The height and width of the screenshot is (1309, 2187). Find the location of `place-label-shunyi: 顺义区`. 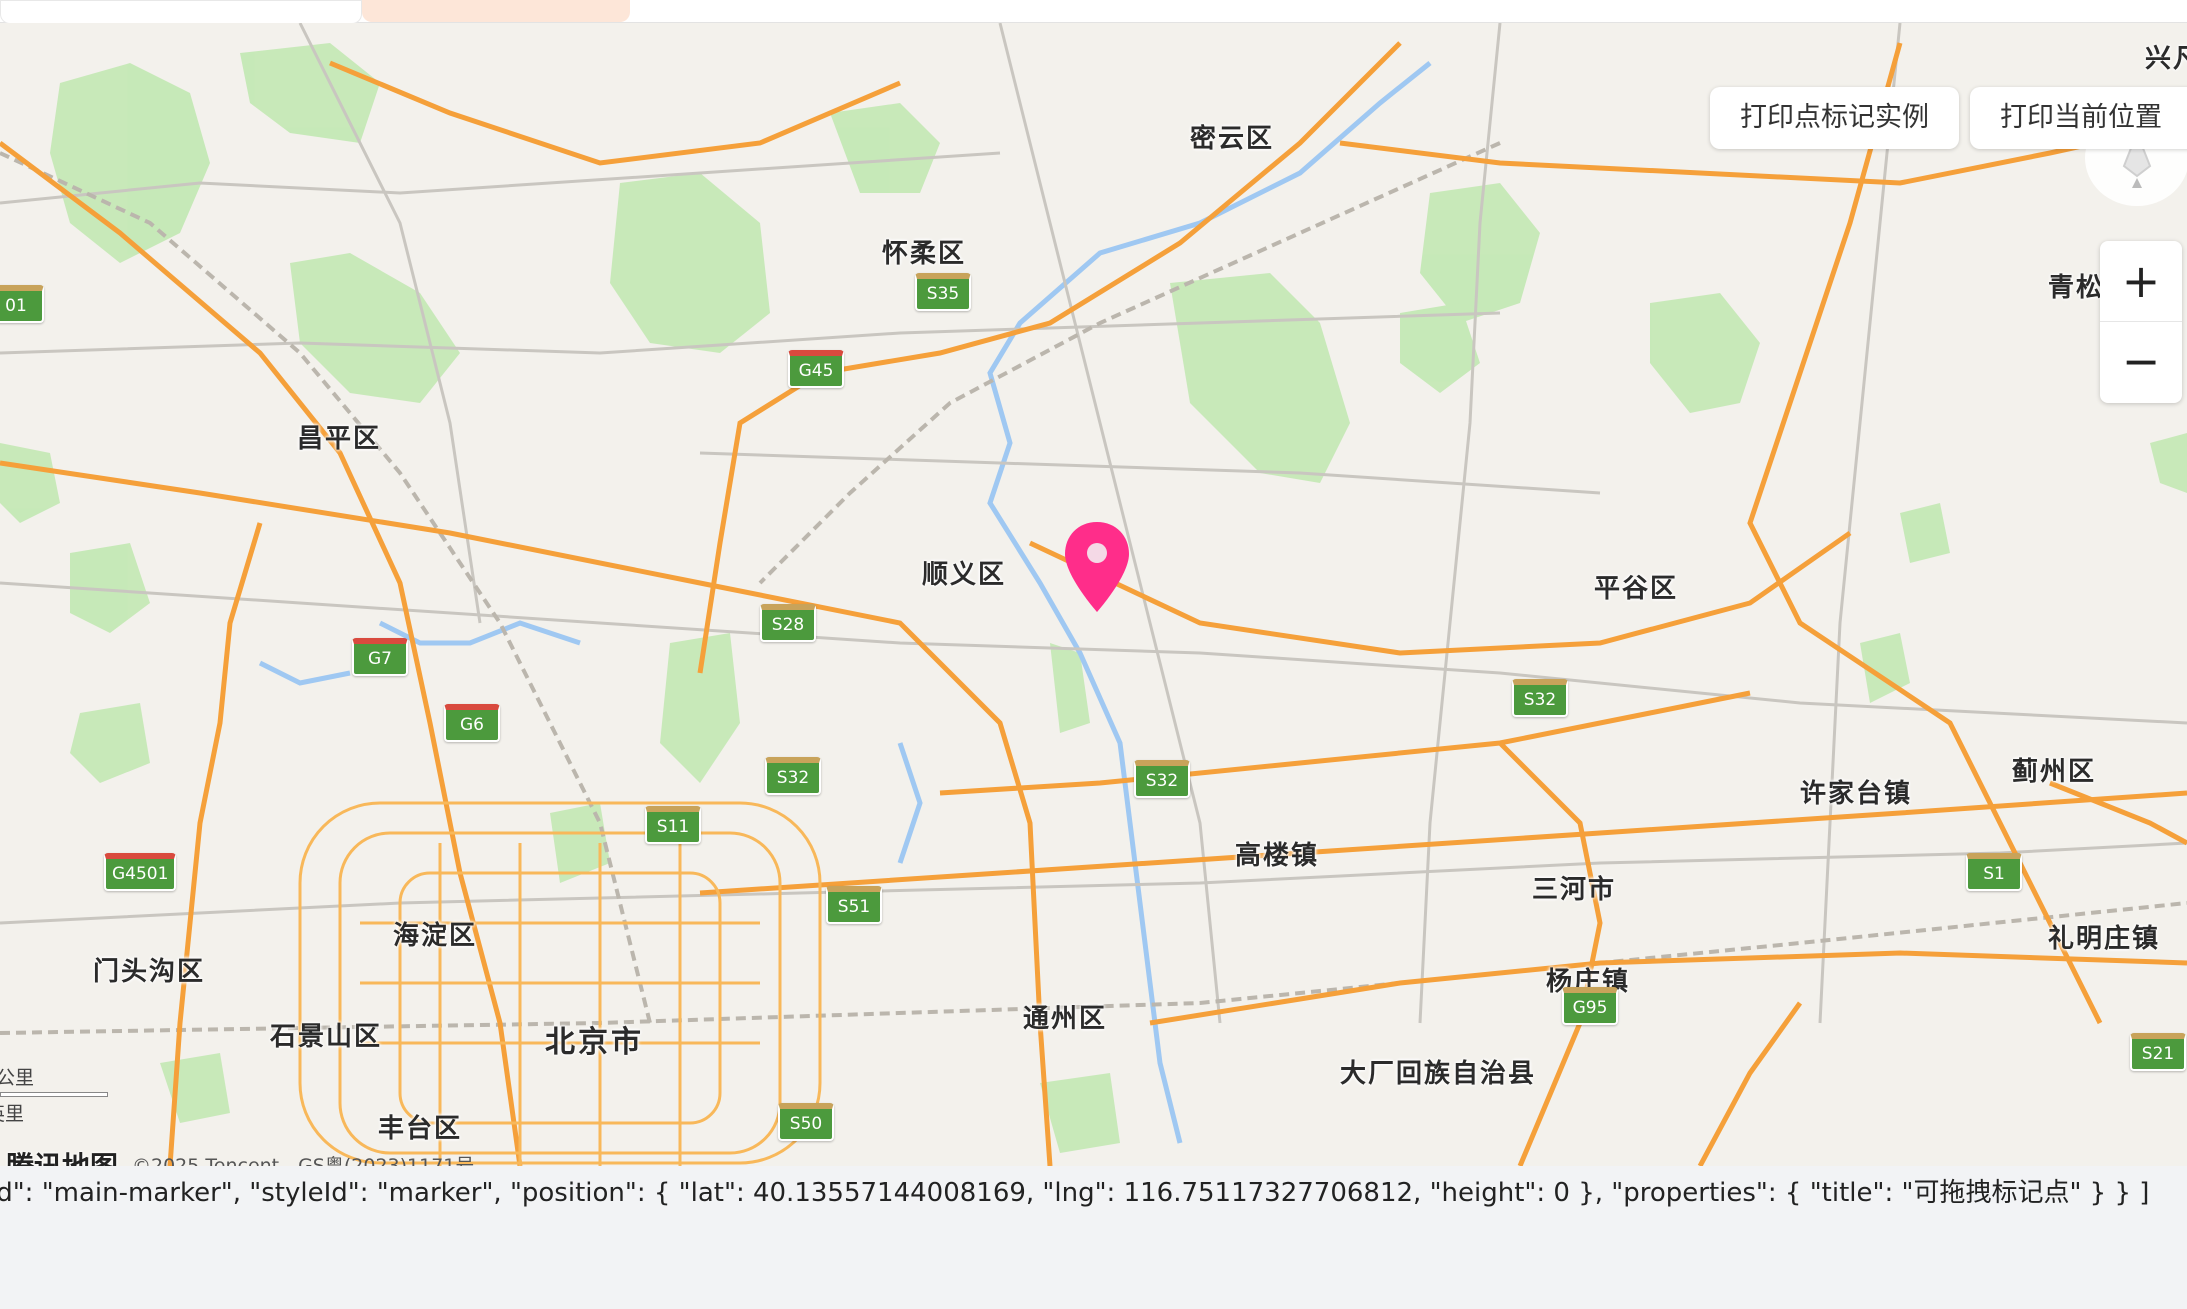

place-label-shunyi: 顺义区 is located at coordinates (964, 575).